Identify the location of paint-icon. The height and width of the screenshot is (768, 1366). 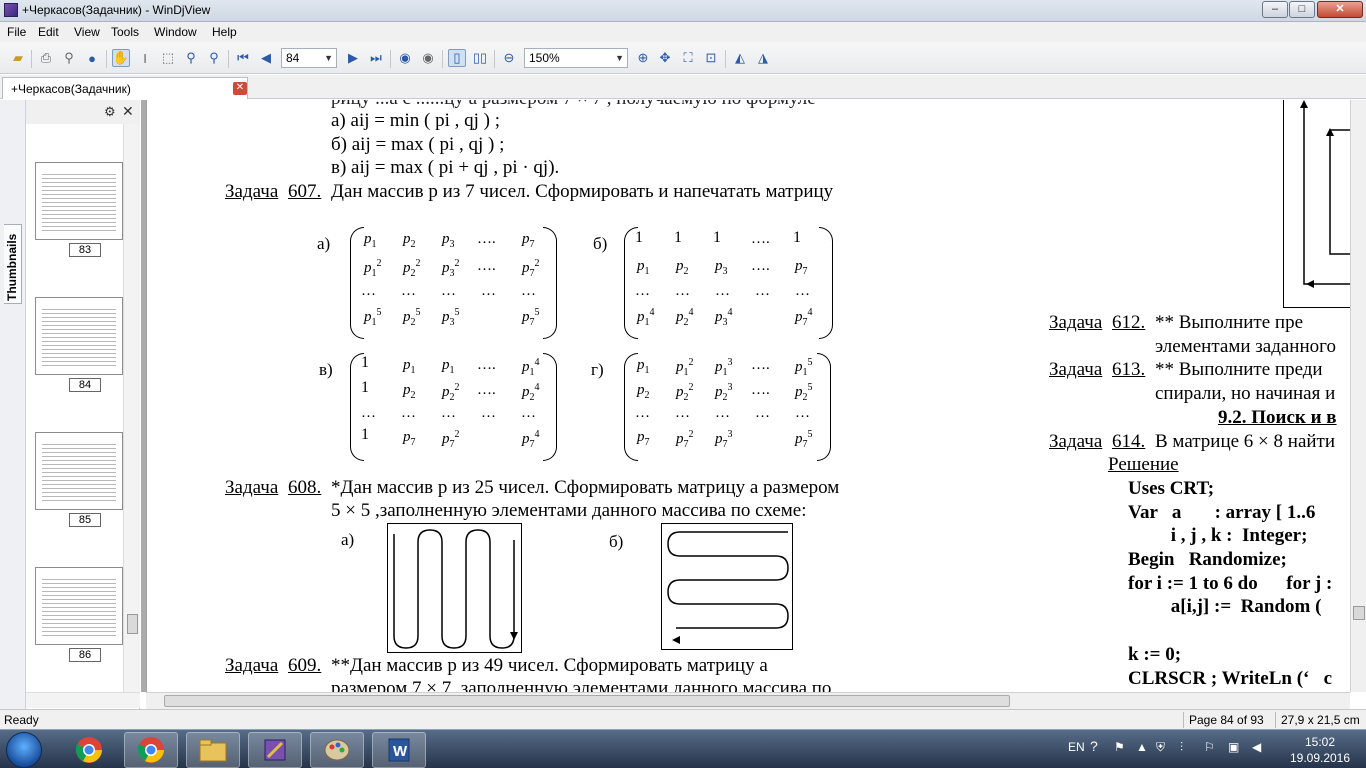
(337, 750).